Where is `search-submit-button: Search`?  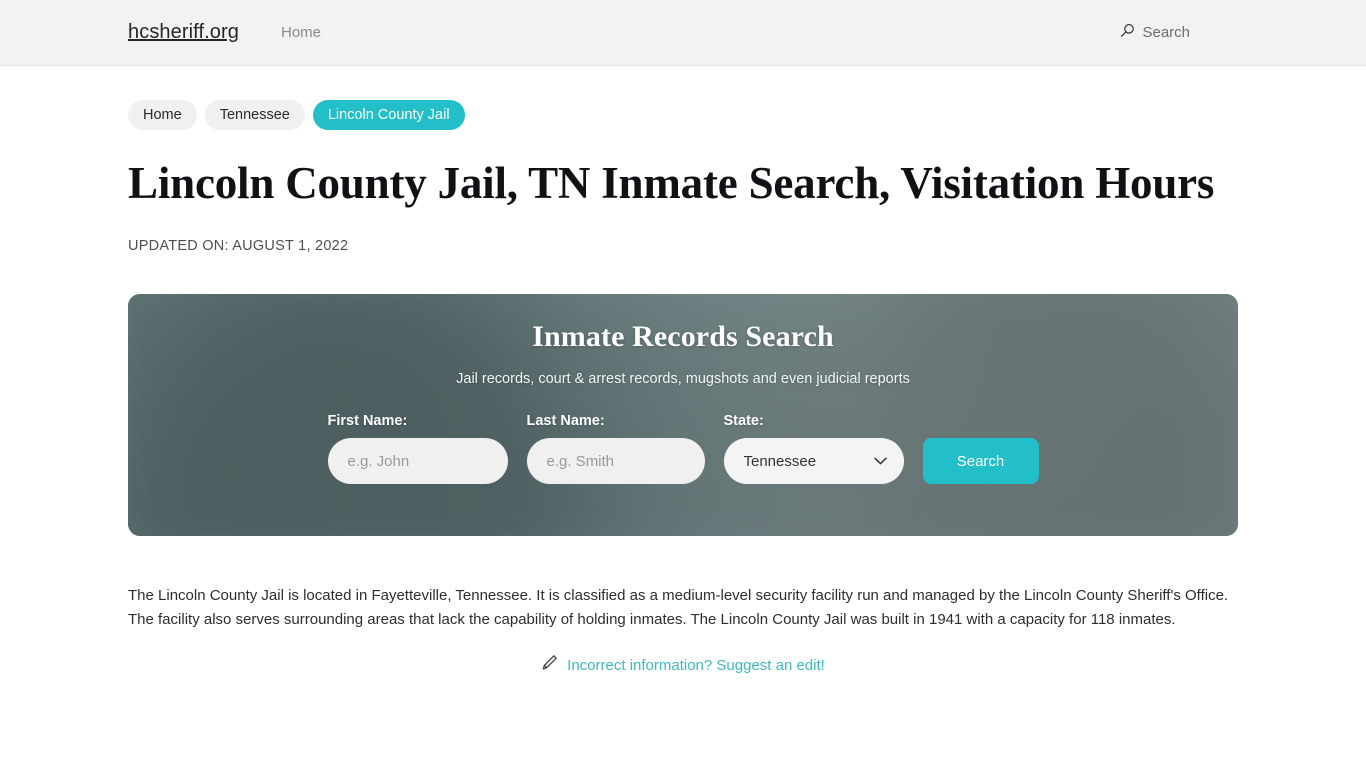 search-submit-button: Search is located at coordinates (980, 461).